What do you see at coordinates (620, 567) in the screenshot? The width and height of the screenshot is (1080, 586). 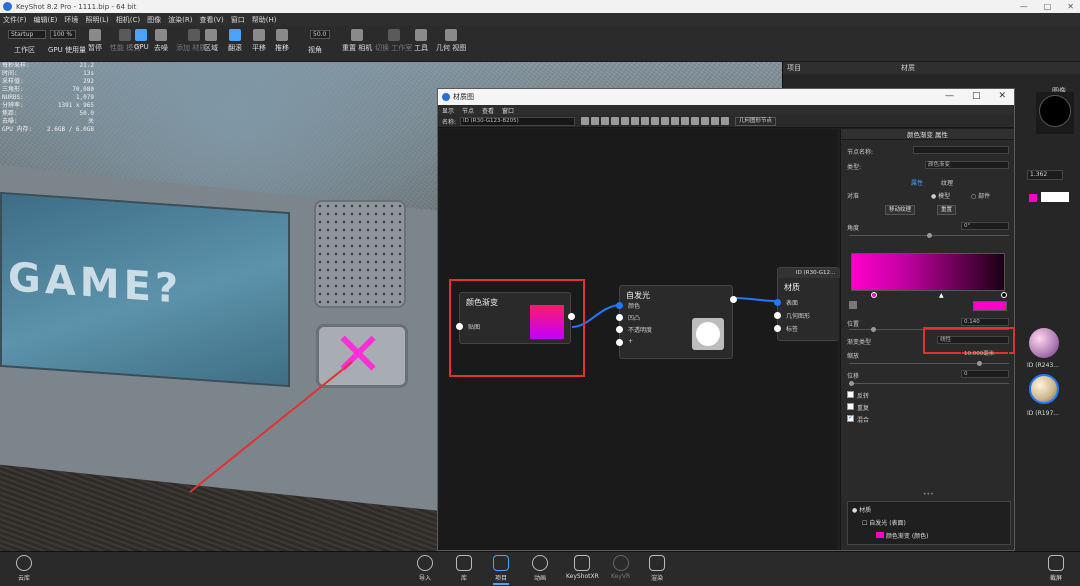 I see `keyvr-button: KeyVR` at bounding box center [620, 567].